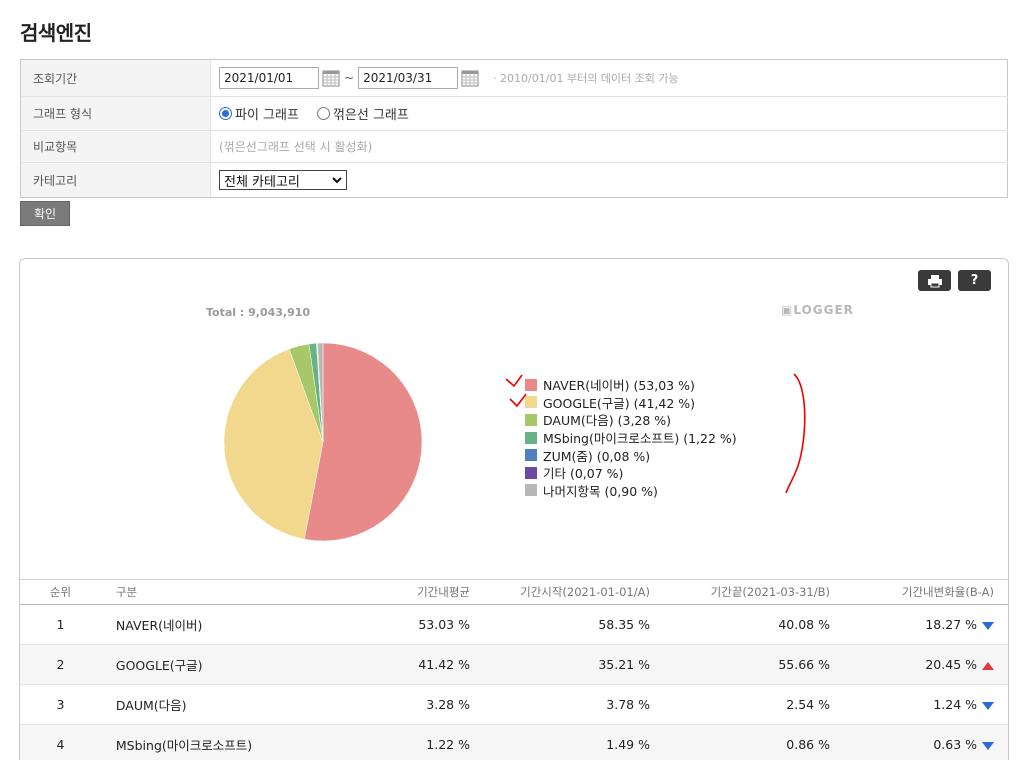 This screenshot has height=760, width=1024. I want to click on legend-label: 기타 (0,07 %), so click(583, 474).